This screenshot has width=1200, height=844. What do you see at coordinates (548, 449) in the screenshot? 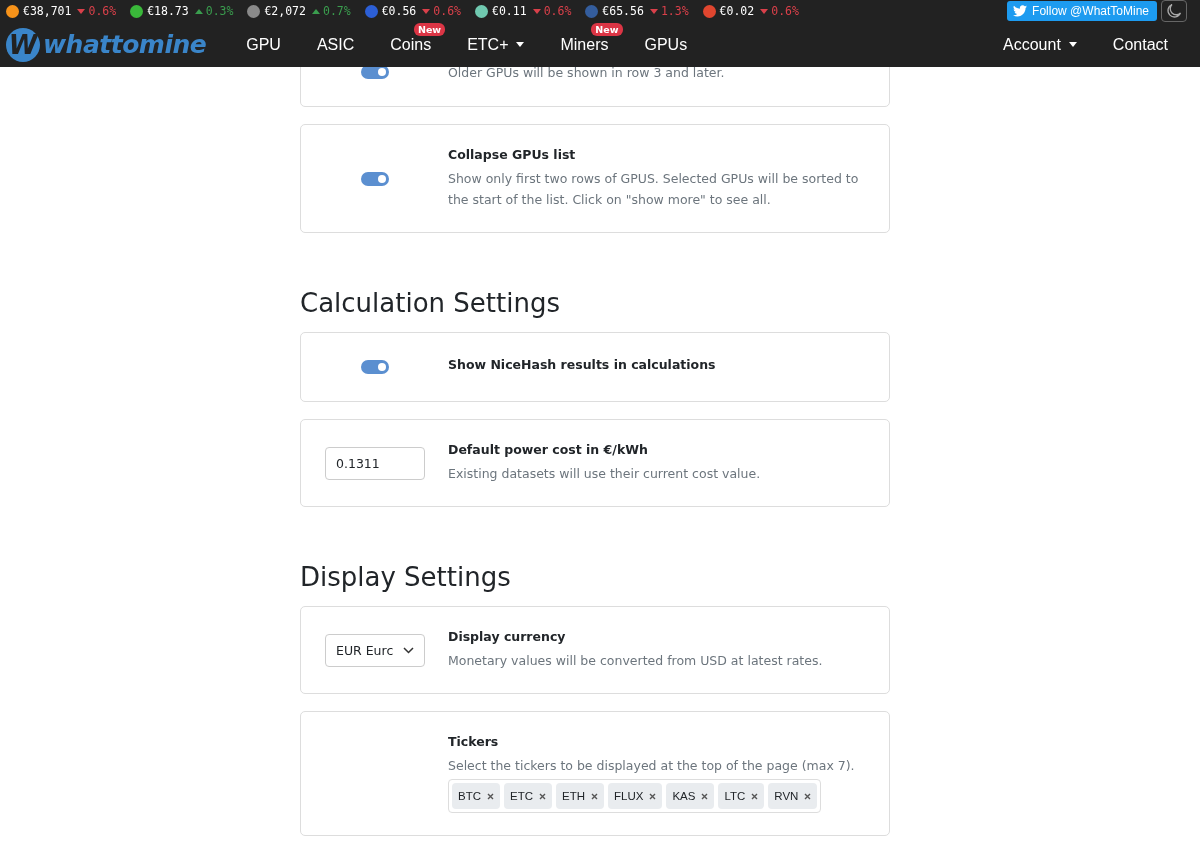
I see `setting-title: Default power cost in €/kWh` at bounding box center [548, 449].